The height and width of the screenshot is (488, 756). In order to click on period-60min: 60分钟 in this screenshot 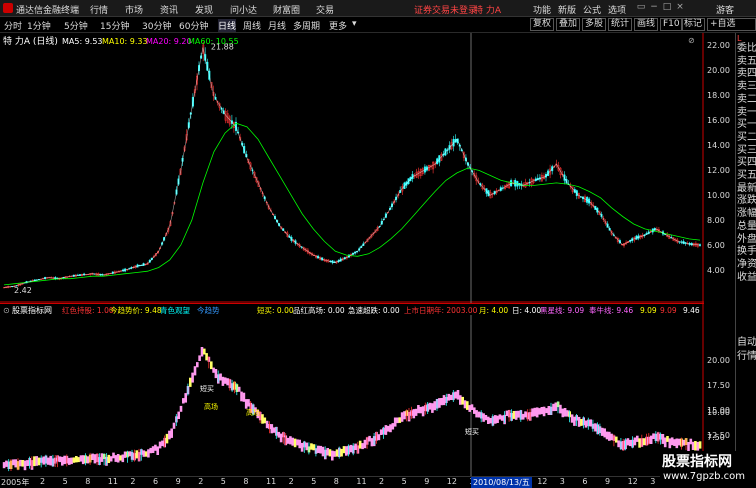, I will do `click(193, 25)`.